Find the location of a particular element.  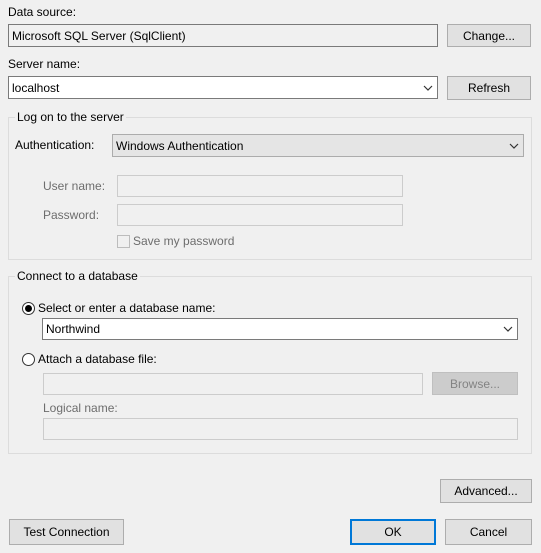

attach-file-field is located at coordinates (233, 384).